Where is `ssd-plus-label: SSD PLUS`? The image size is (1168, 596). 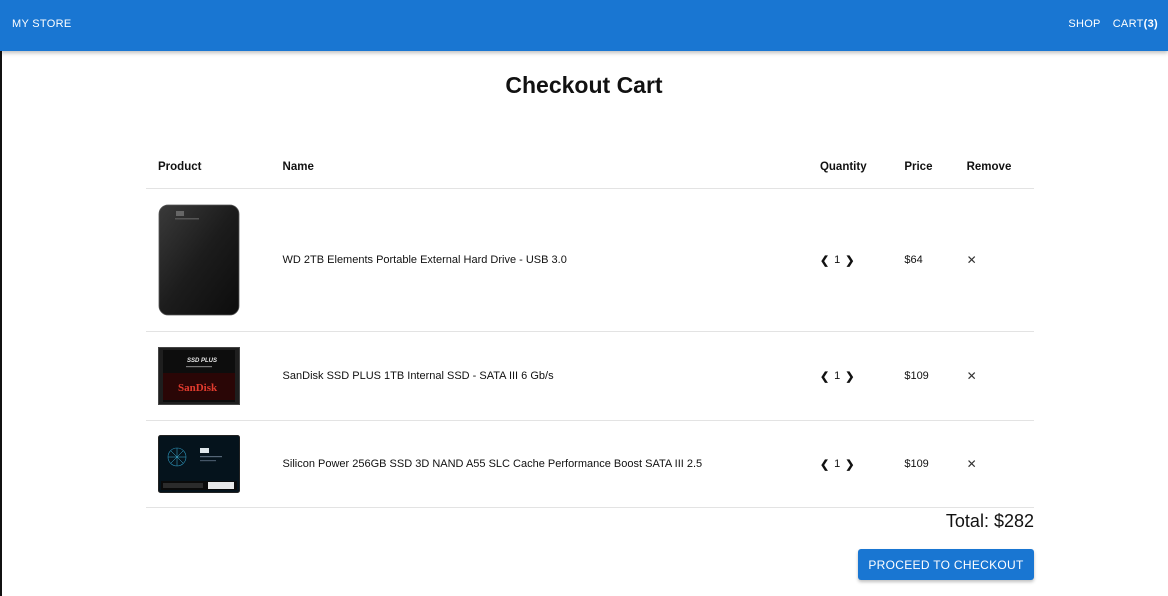
ssd-plus-label: SSD PLUS is located at coordinates (202, 361).